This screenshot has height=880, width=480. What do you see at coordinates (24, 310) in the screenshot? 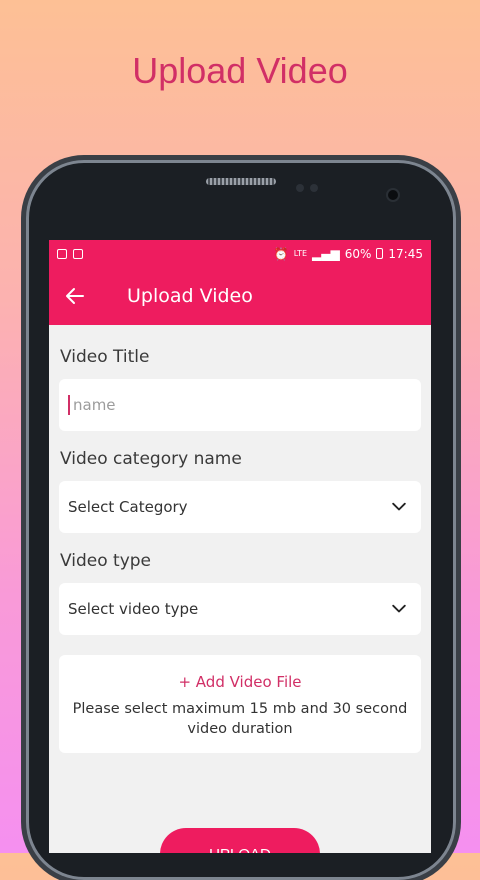
I see `volume-button` at bounding box center [24, 310].